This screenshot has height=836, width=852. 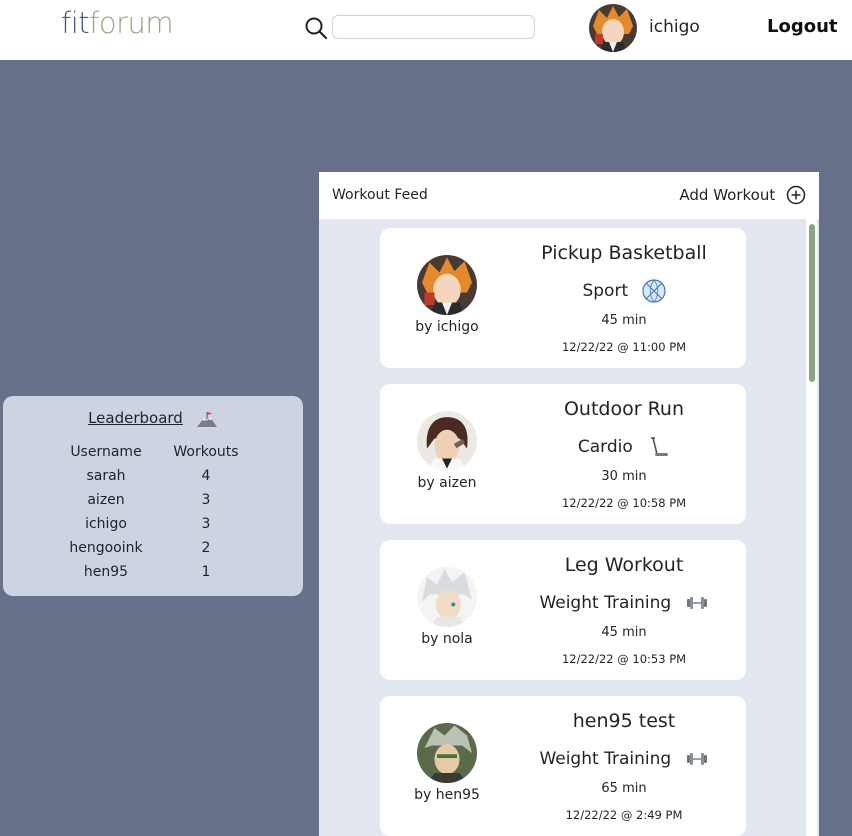 I want to click on row-username: hen95, so click(x=106, y=572).